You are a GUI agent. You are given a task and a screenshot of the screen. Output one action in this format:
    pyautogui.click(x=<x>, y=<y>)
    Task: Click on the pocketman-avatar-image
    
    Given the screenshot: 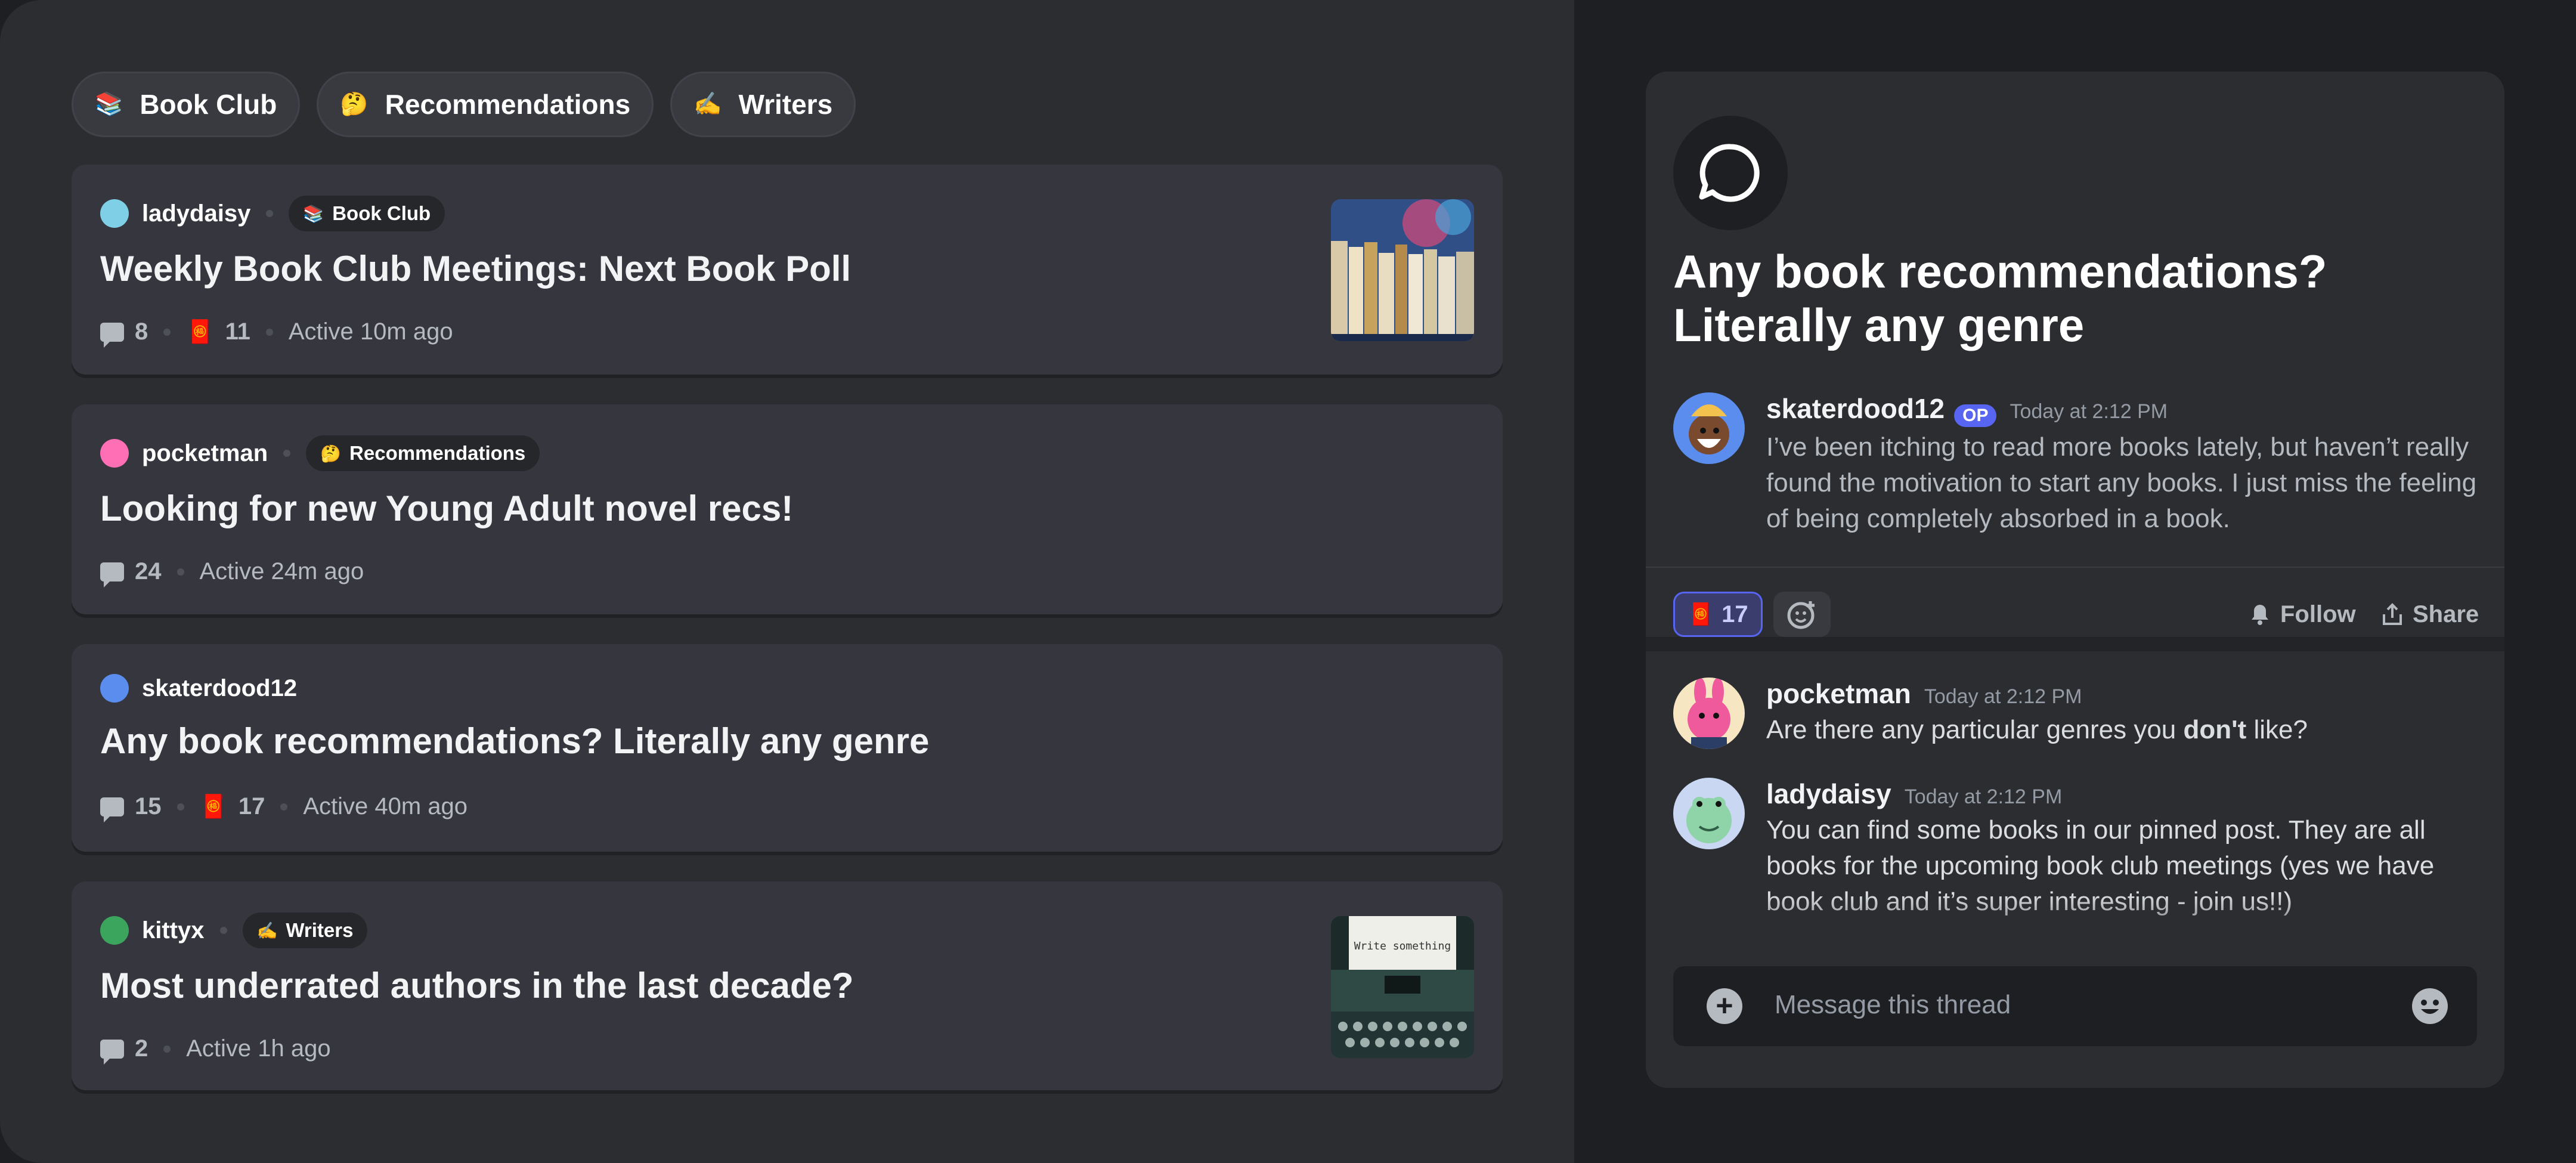 What is the action you would take?
    pyautogui.click(x=1709, y=713)
    